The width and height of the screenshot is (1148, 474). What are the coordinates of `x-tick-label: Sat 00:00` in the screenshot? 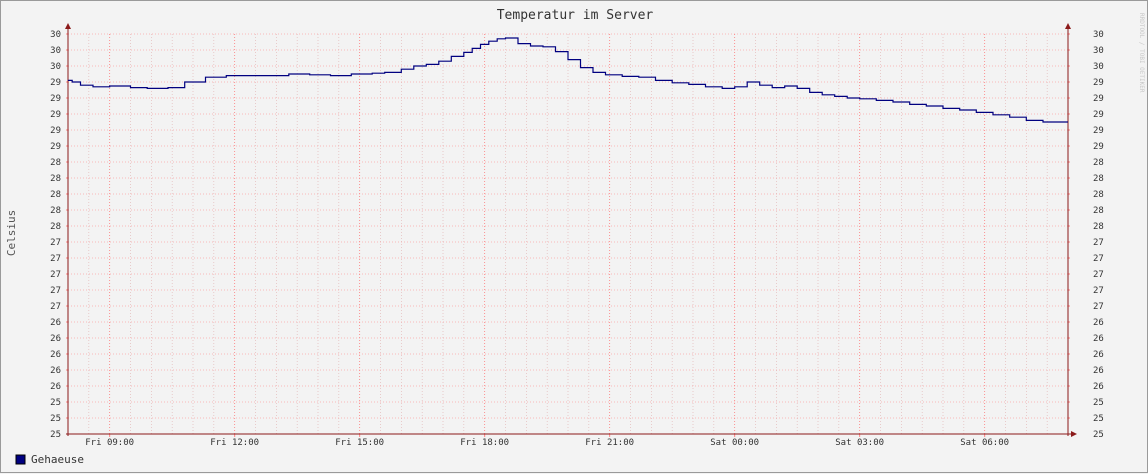 It's located at (734, 443).